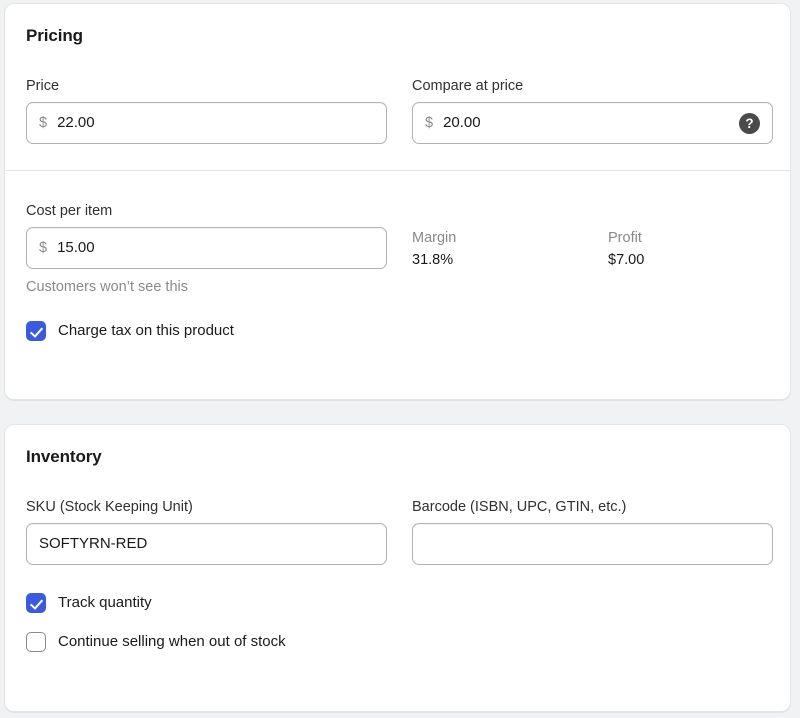 Image resolution: width=800 pixels, height=718 pixels. What do you see at coordinates (510, 249) in the screenshot?
I see `margin-metric: Margin 31.8%` at bounding box center [510, 249].